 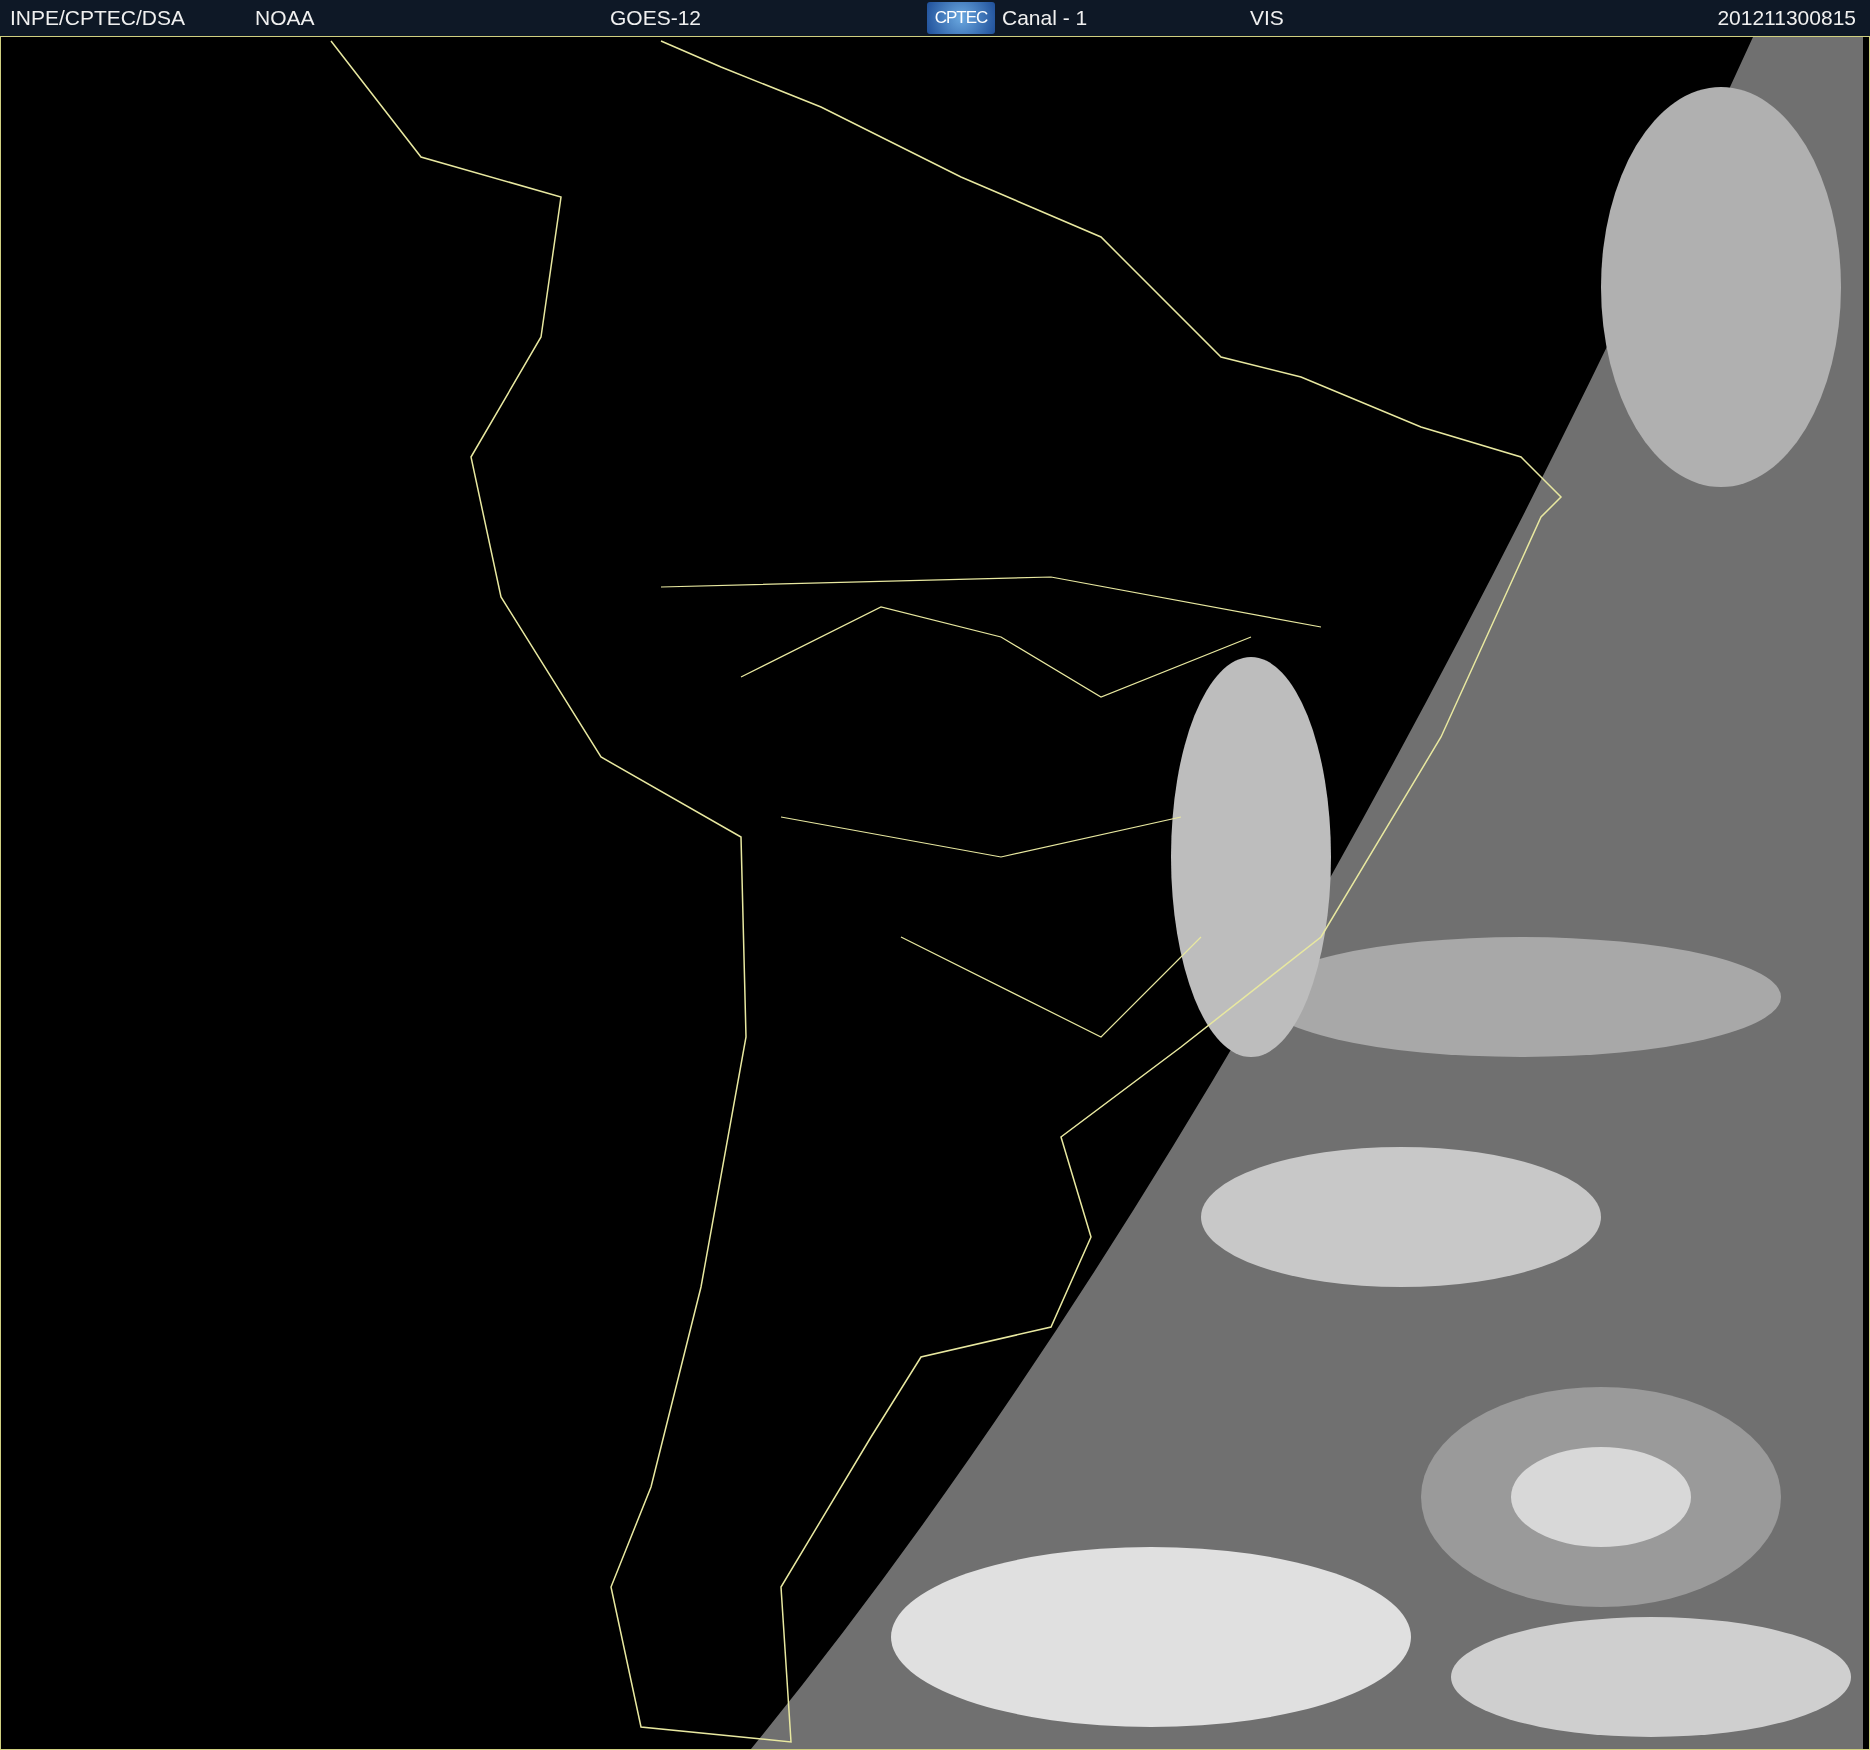 I want to click on agency-label: INPE/CPTEC/DSA, so click(x=98, y=18).